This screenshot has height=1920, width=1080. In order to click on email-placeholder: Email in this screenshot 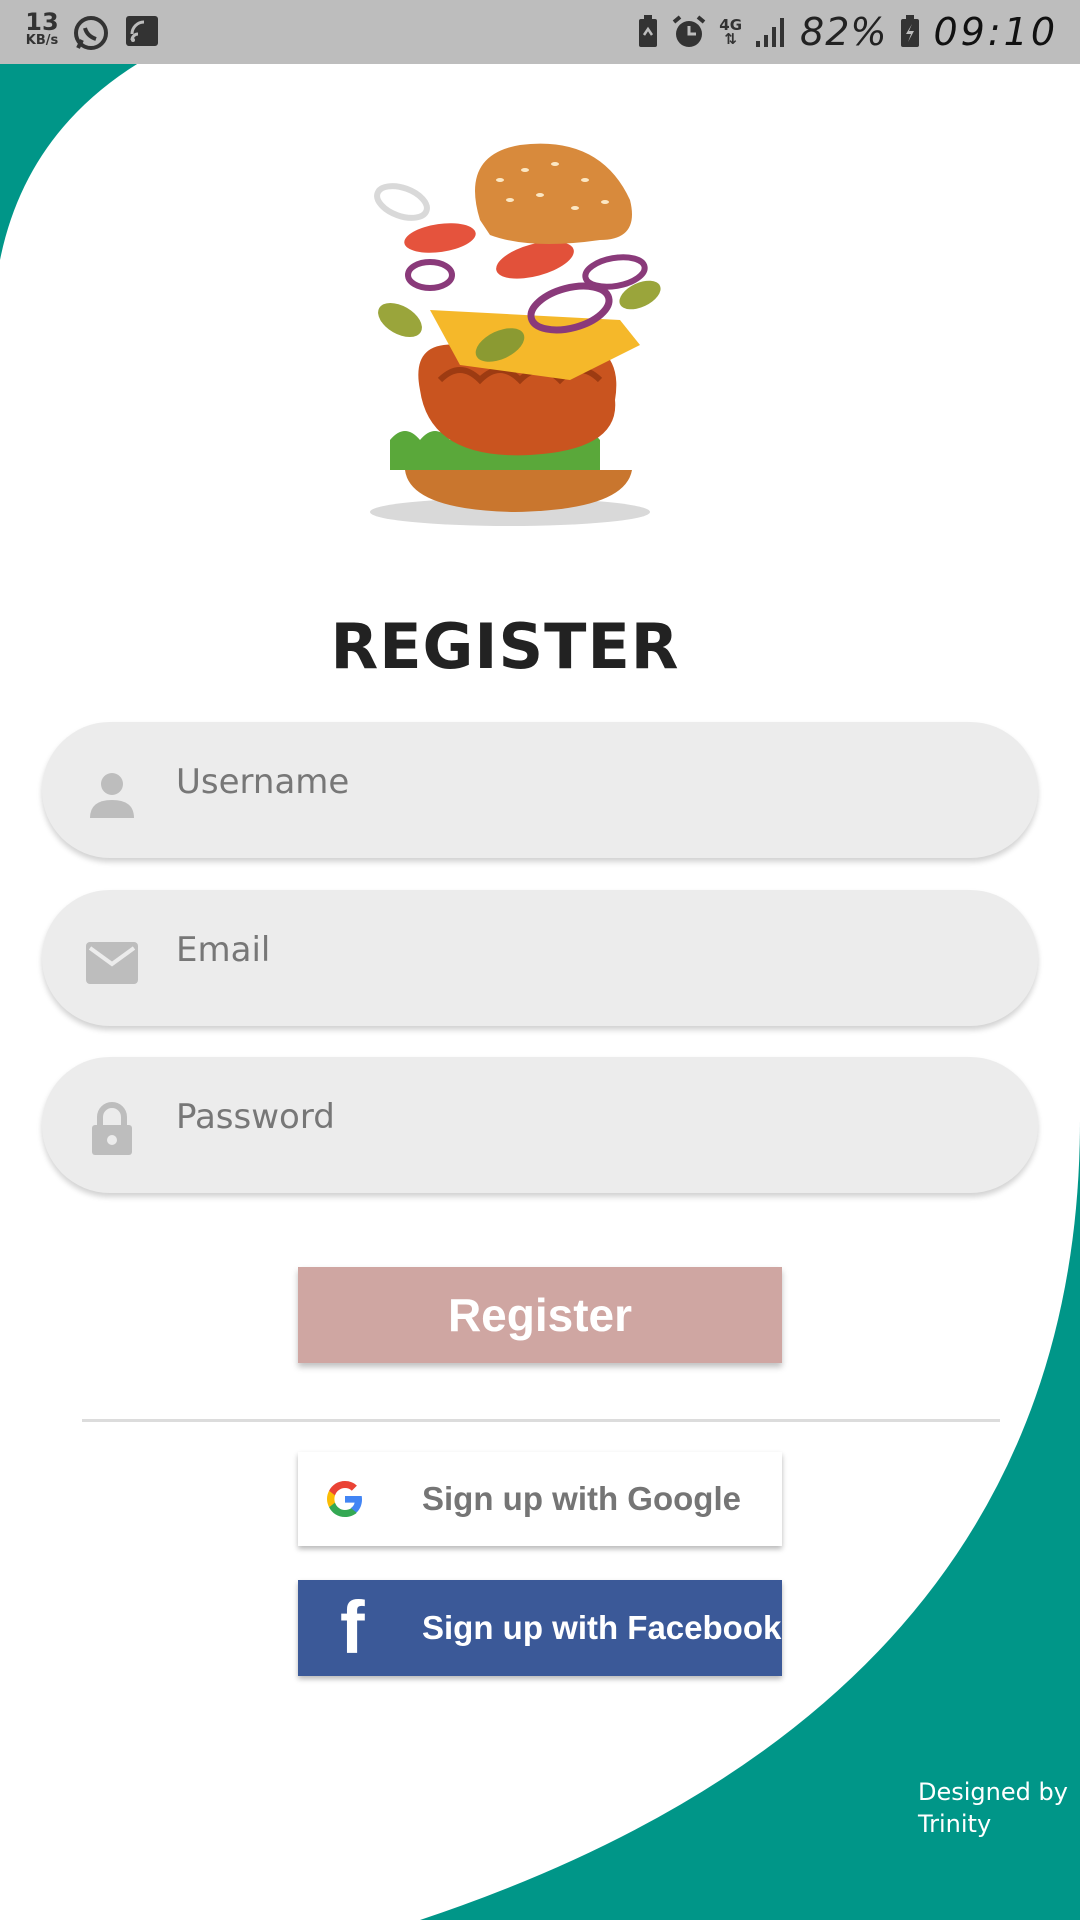, I will do `click(223, 950)`.